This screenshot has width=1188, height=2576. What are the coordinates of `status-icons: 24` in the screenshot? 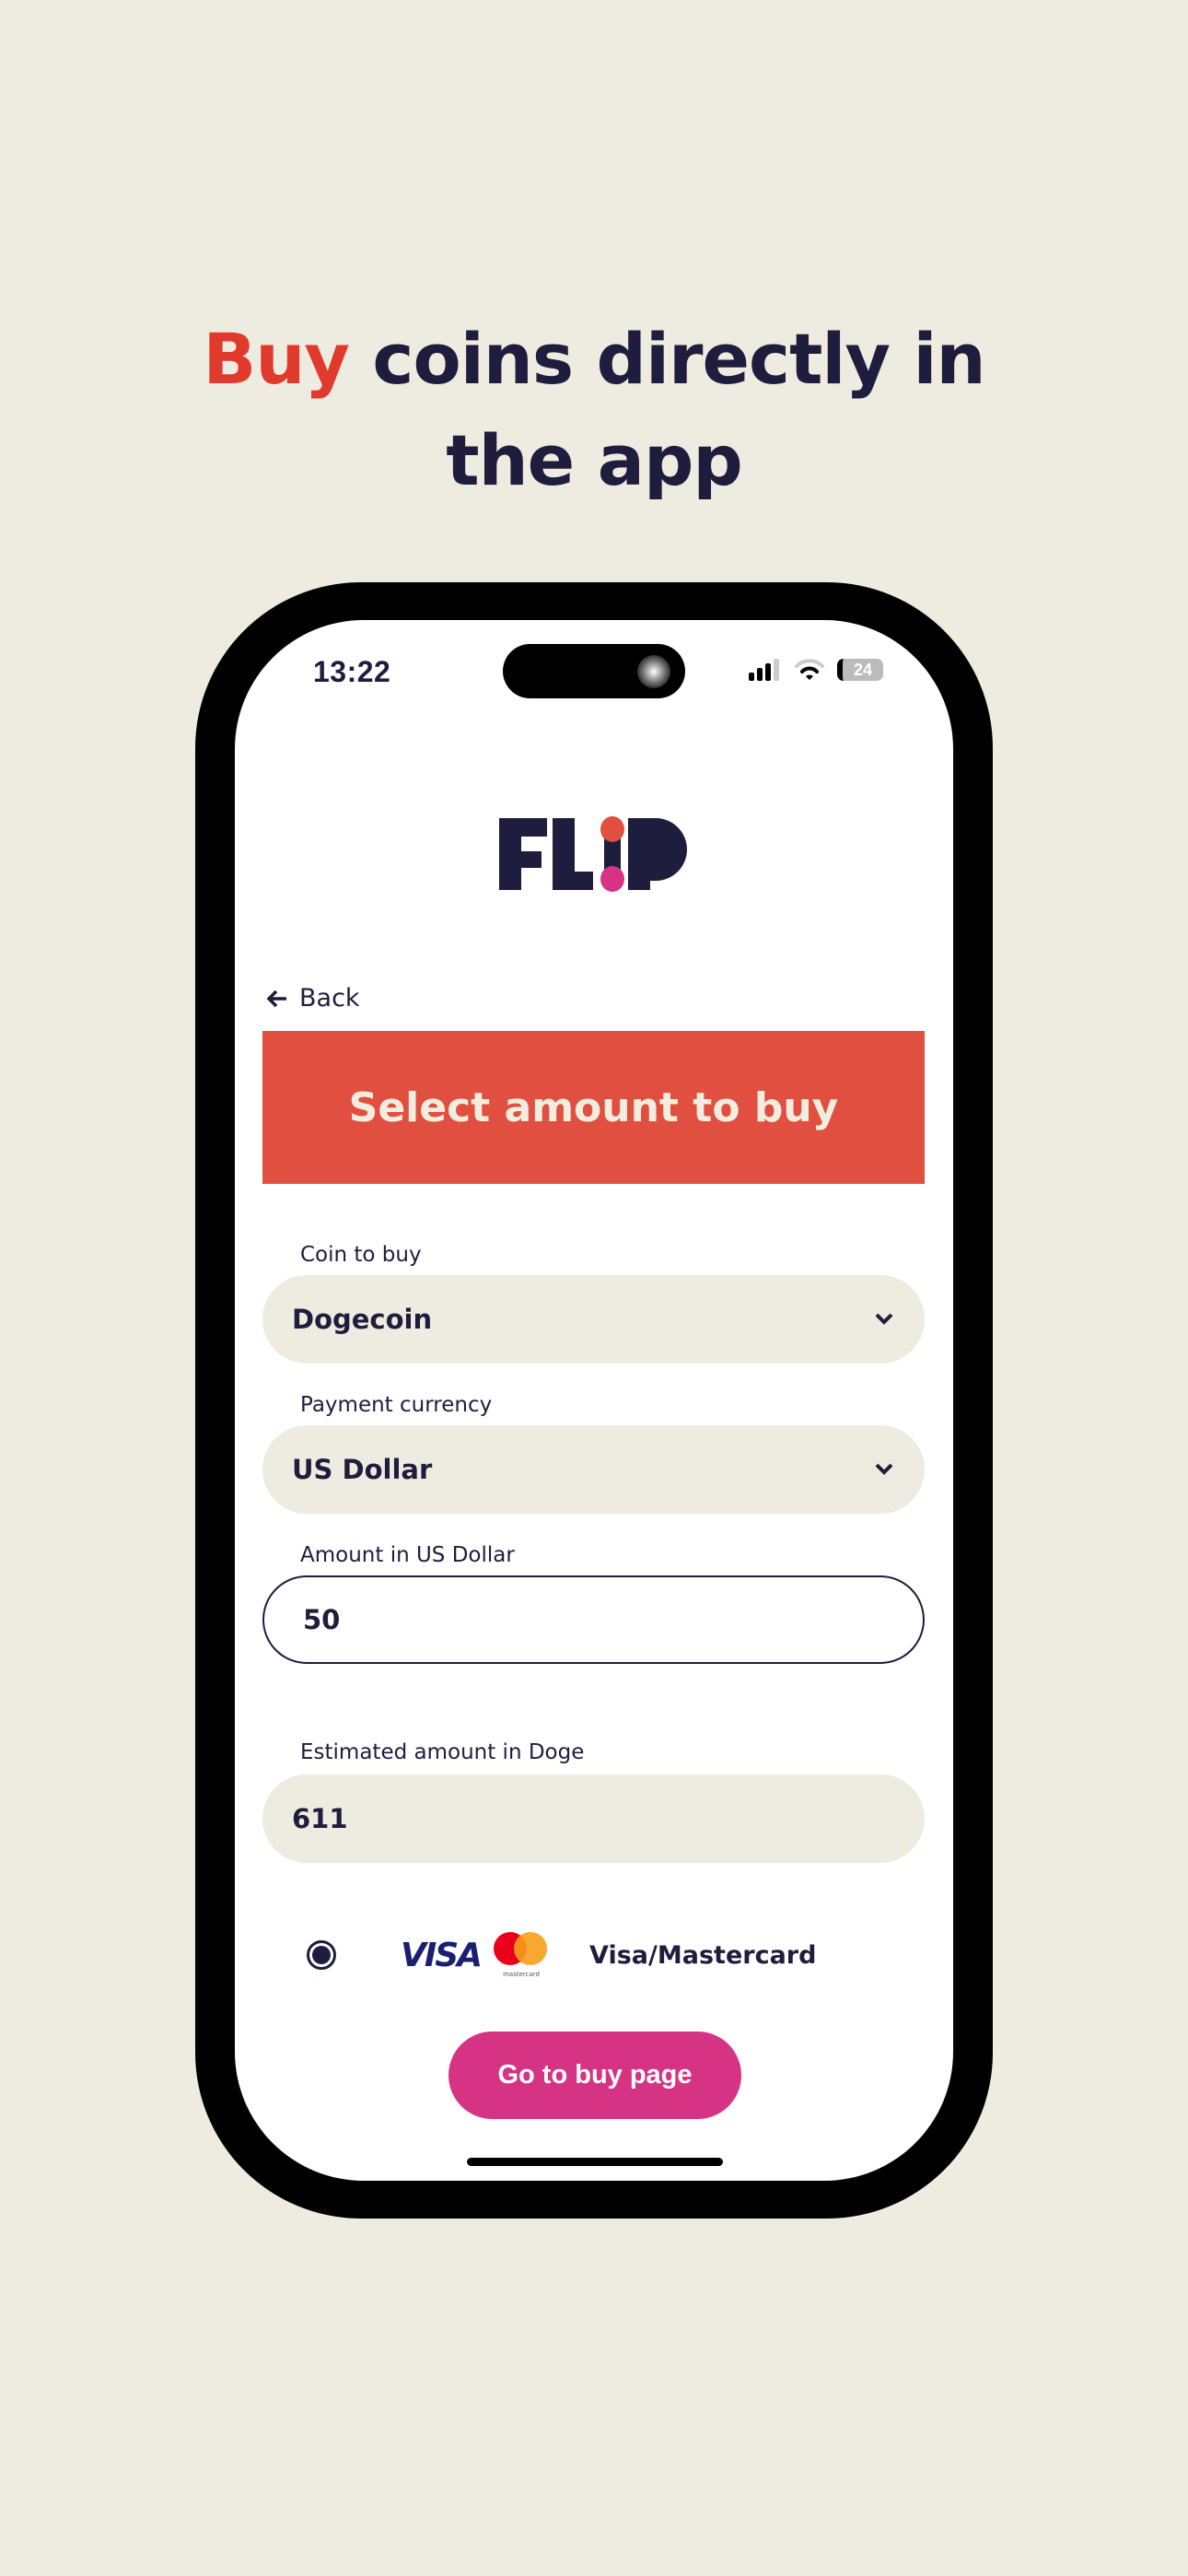 It's located at (816, 670).